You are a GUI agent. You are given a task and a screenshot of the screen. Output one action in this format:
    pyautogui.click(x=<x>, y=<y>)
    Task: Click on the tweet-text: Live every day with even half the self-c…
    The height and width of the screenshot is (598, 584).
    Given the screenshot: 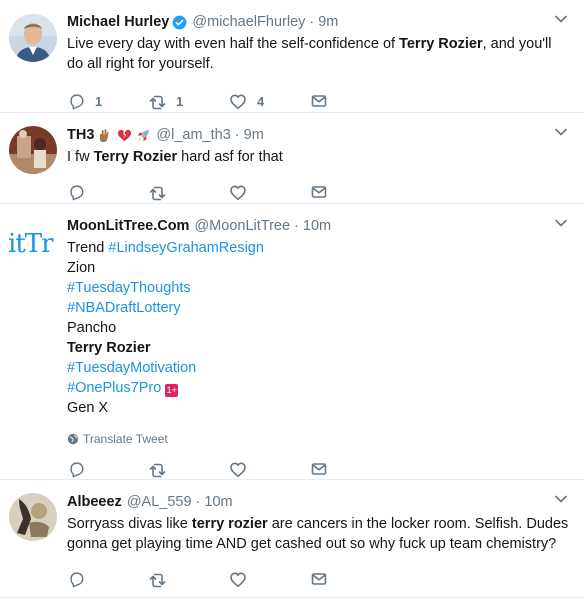 What is the action you would take?
    pyautogui.click(x=318, y=54)
    